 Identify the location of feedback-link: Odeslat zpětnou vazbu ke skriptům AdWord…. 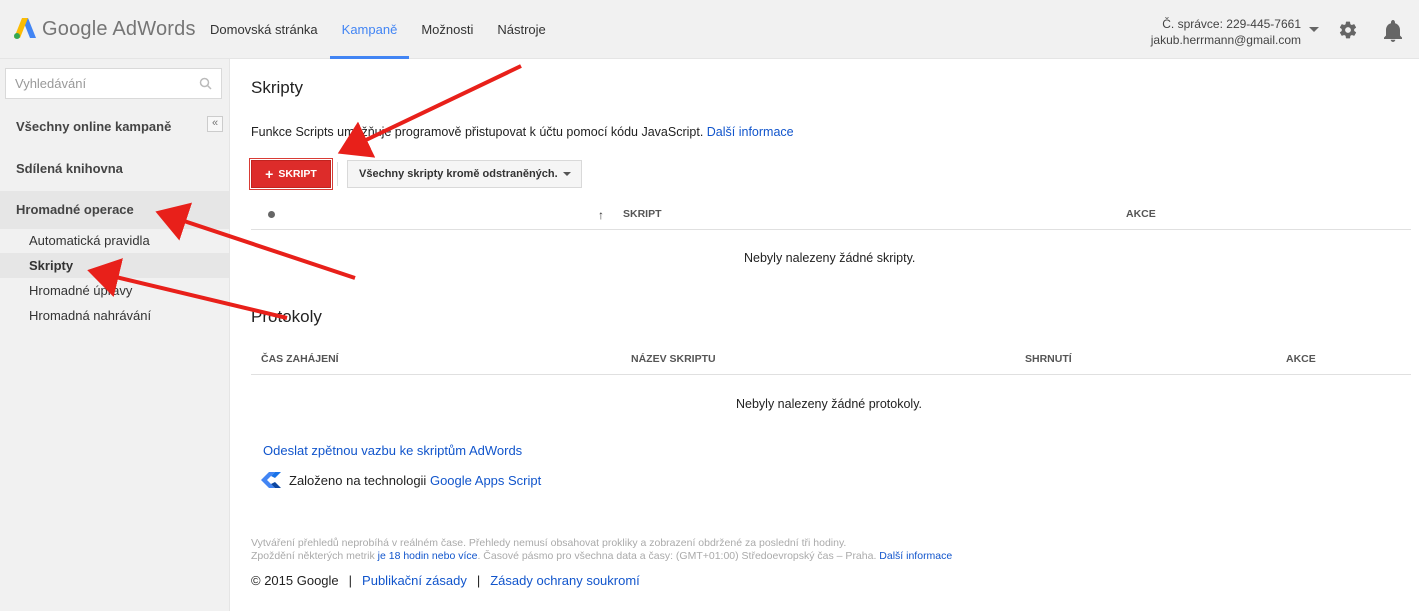
(392, 450).